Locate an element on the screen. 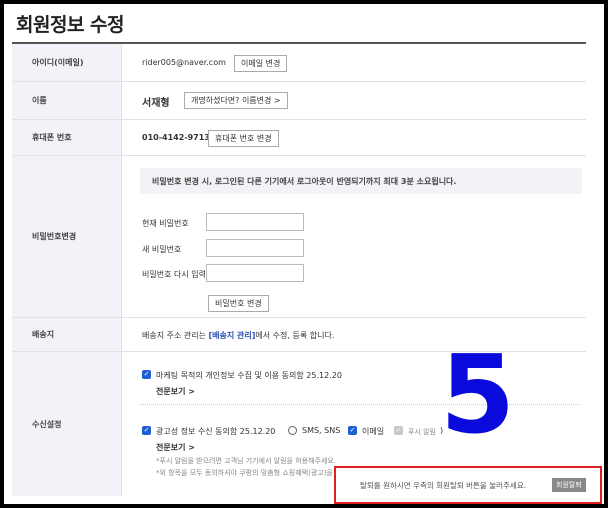 Image resolution: width=608 pixels, height=508 pixels. email-checkbox: ✓ is located at coordinates (352, 430).